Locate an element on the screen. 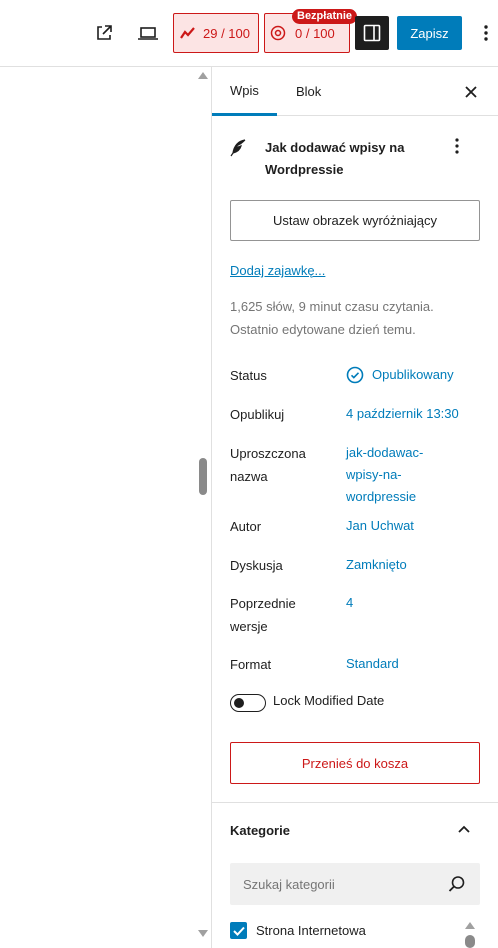 The image size is (498, 948). discussion-value: Zamknięto is located at coordinates (416, 565).